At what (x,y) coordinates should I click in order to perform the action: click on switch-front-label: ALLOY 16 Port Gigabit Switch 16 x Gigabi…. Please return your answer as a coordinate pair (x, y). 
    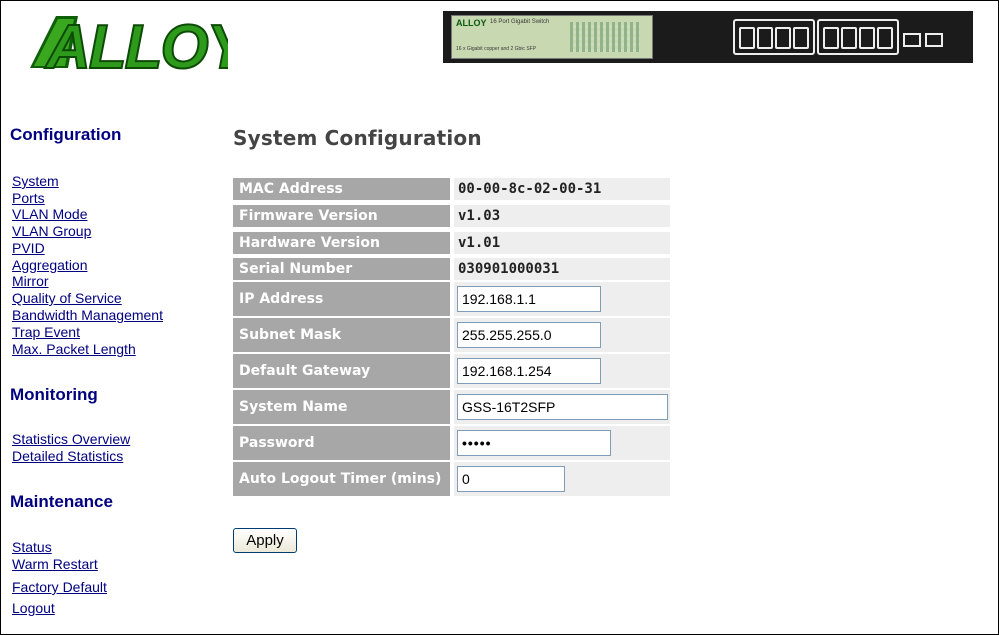
    Looking at the image, I should click on (552, 37).